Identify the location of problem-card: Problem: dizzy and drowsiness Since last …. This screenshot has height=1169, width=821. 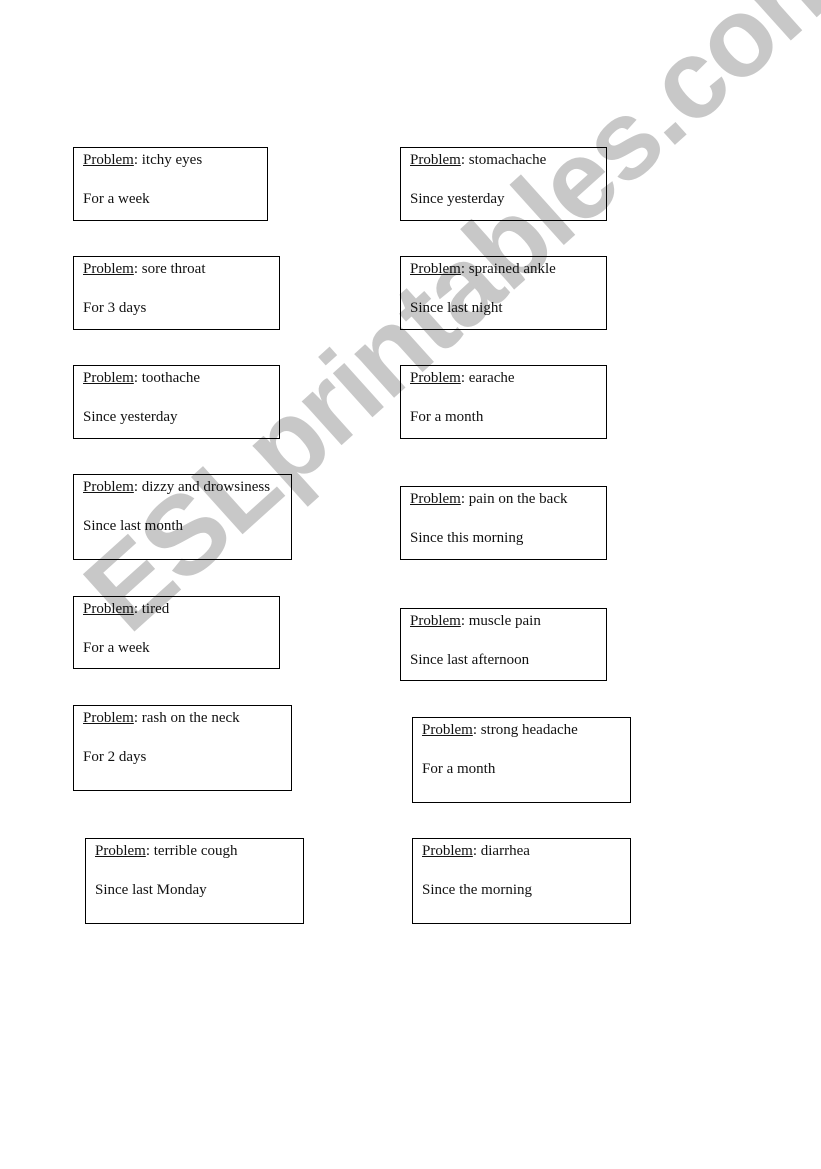
(182, 517).